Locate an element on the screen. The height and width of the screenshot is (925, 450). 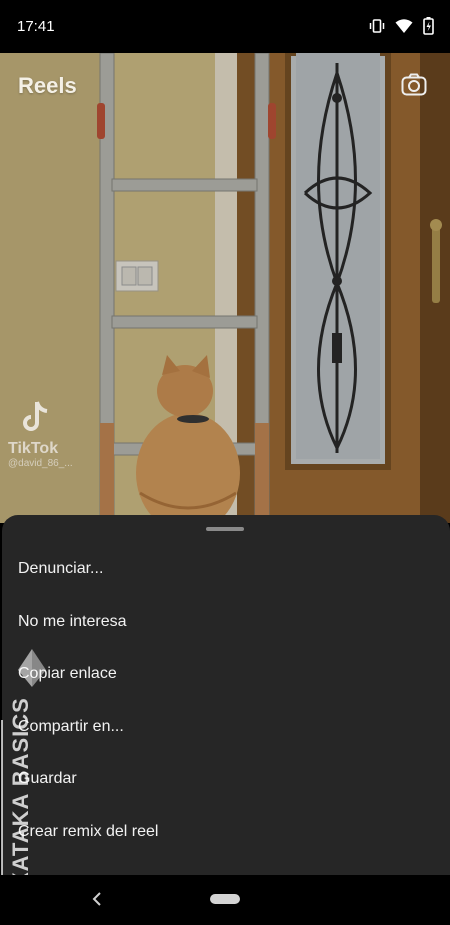
back-icon is located at coordinates (97, 899).